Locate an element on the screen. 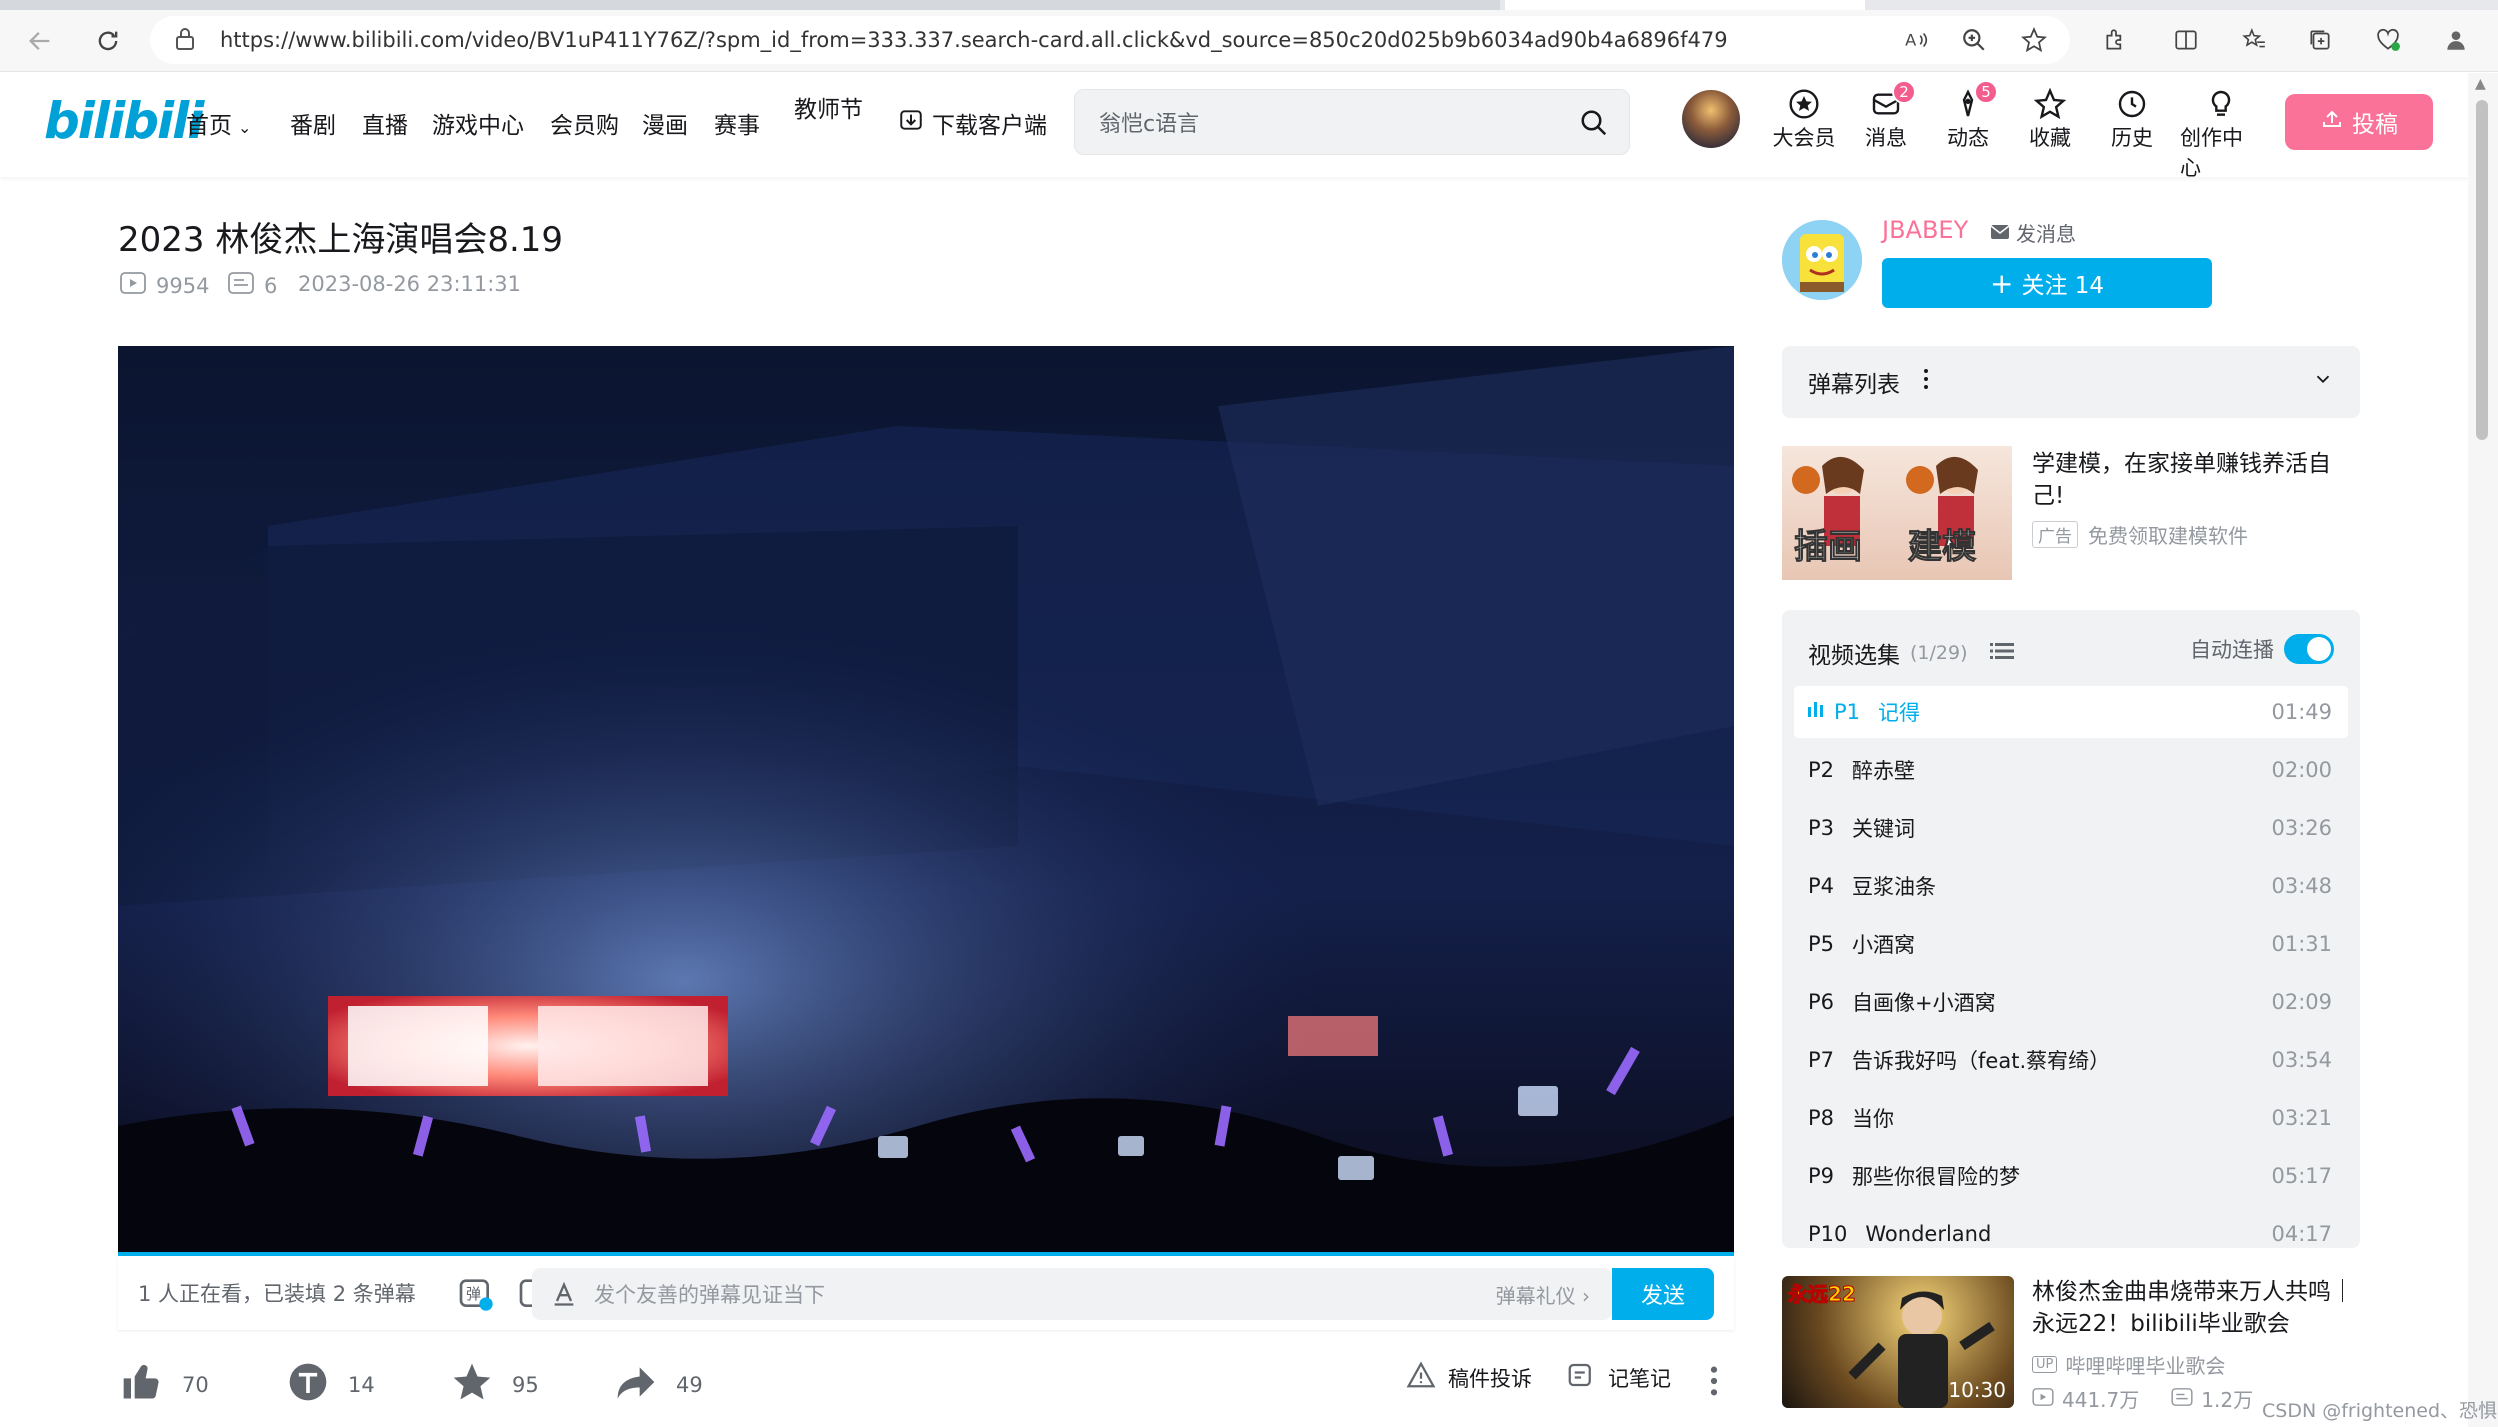 This screenshot has width=2498, height=1427. favorites-label: 收藏 is located at coordinates (2050, 138).